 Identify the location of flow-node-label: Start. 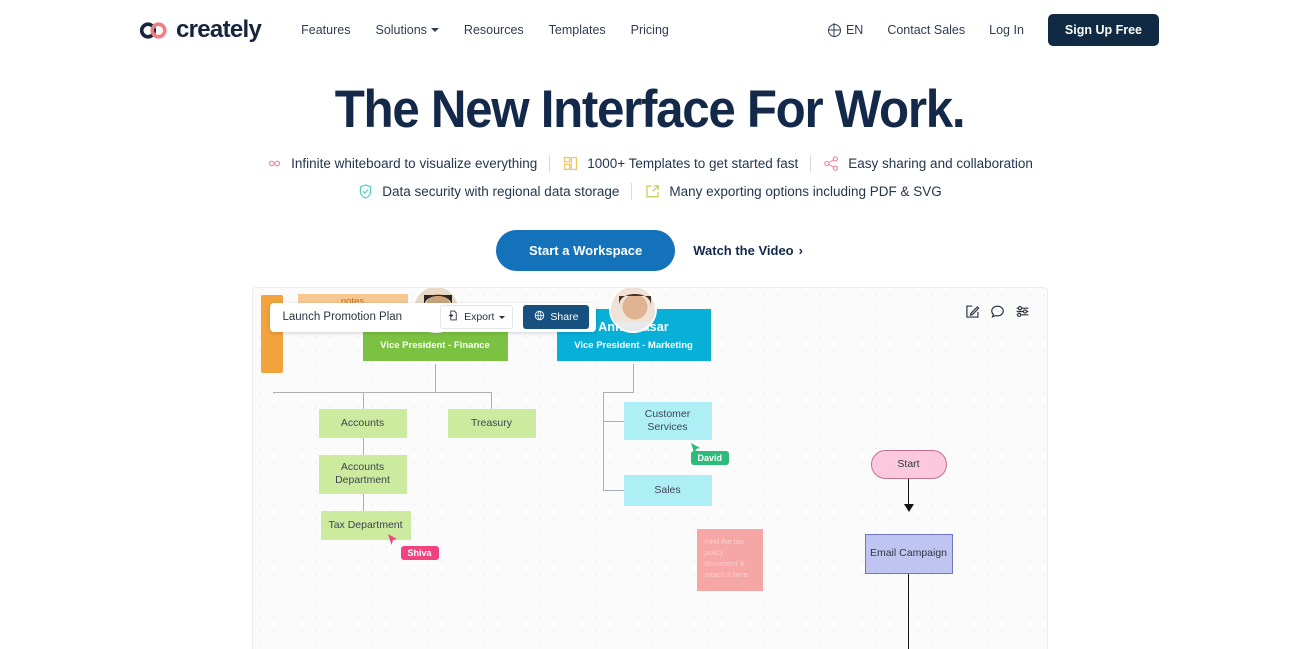
(908, 464).